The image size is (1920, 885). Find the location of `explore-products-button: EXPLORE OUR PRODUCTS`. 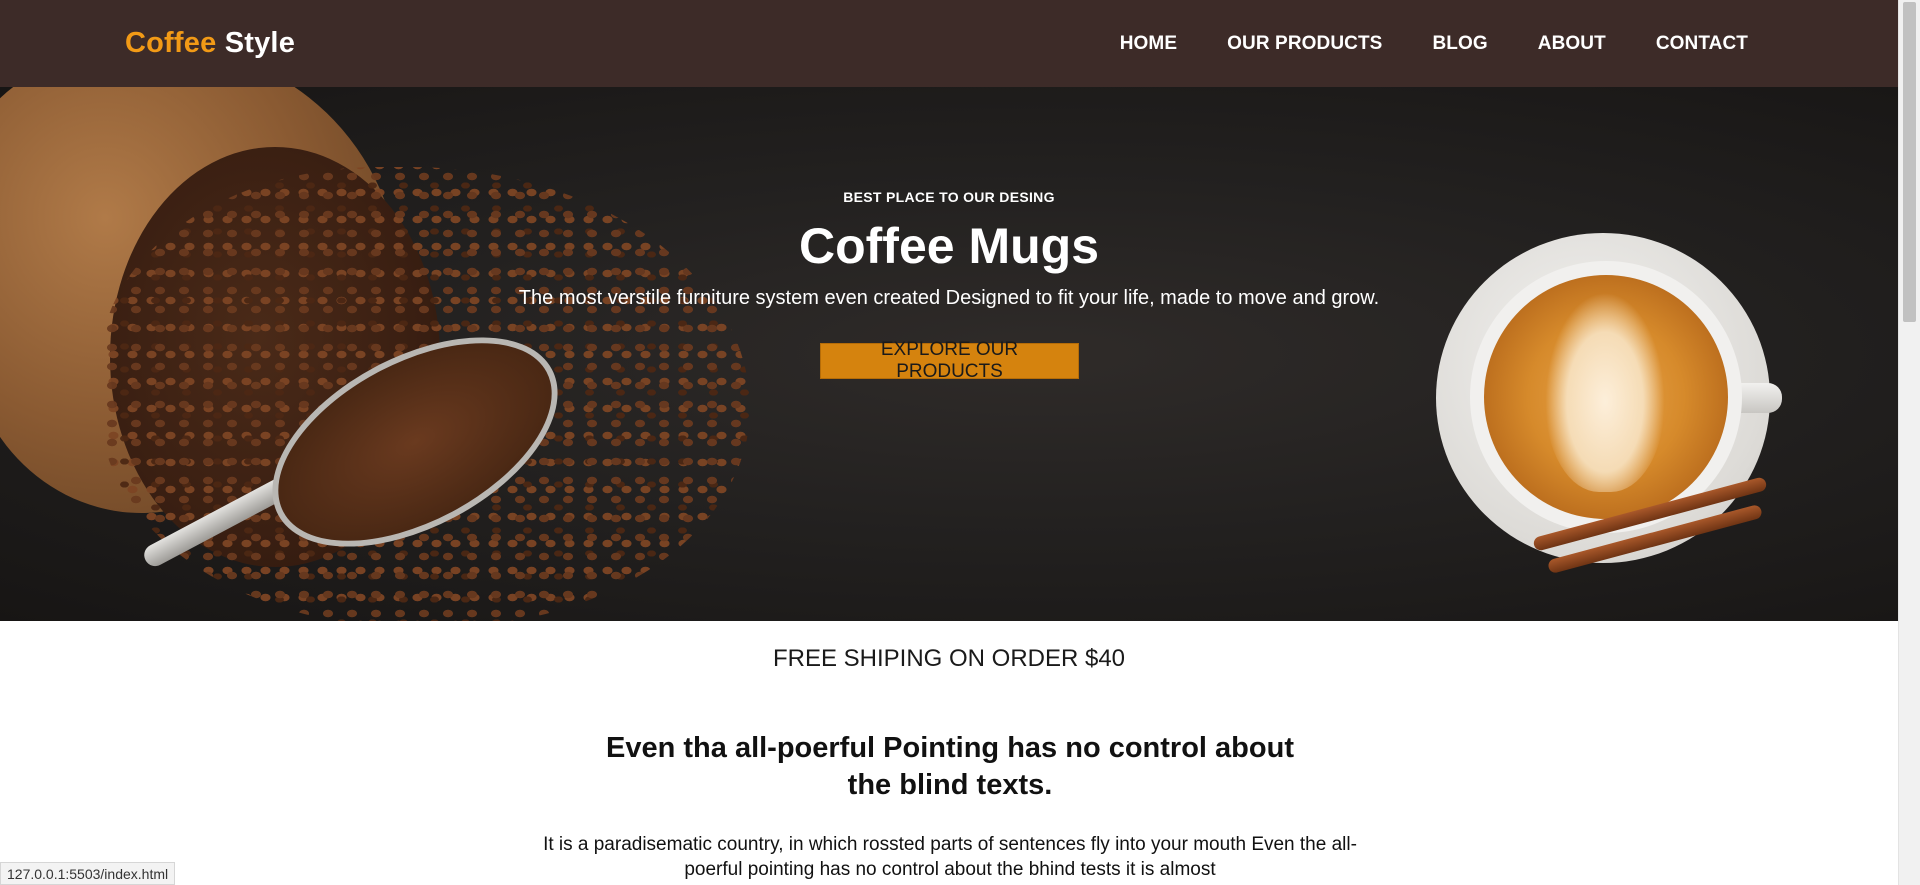

explore-products-button: EXPLORE OUR PRODUCTS is located at coordinates (949, 360).